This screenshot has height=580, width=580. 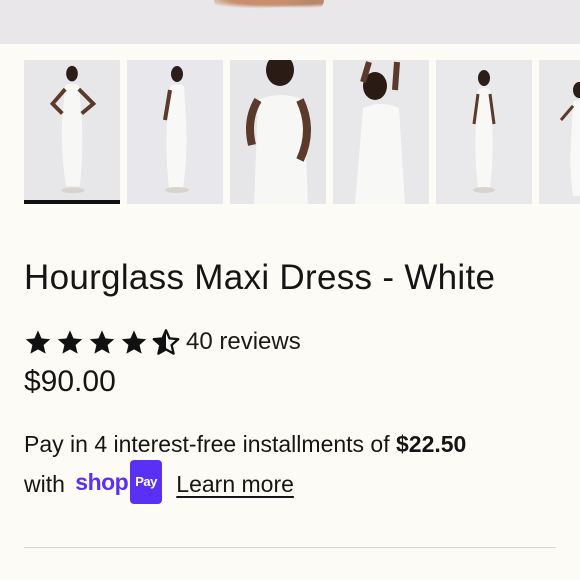 I want to click on product-rating: 40 reviews, so click(x=162, y=342).